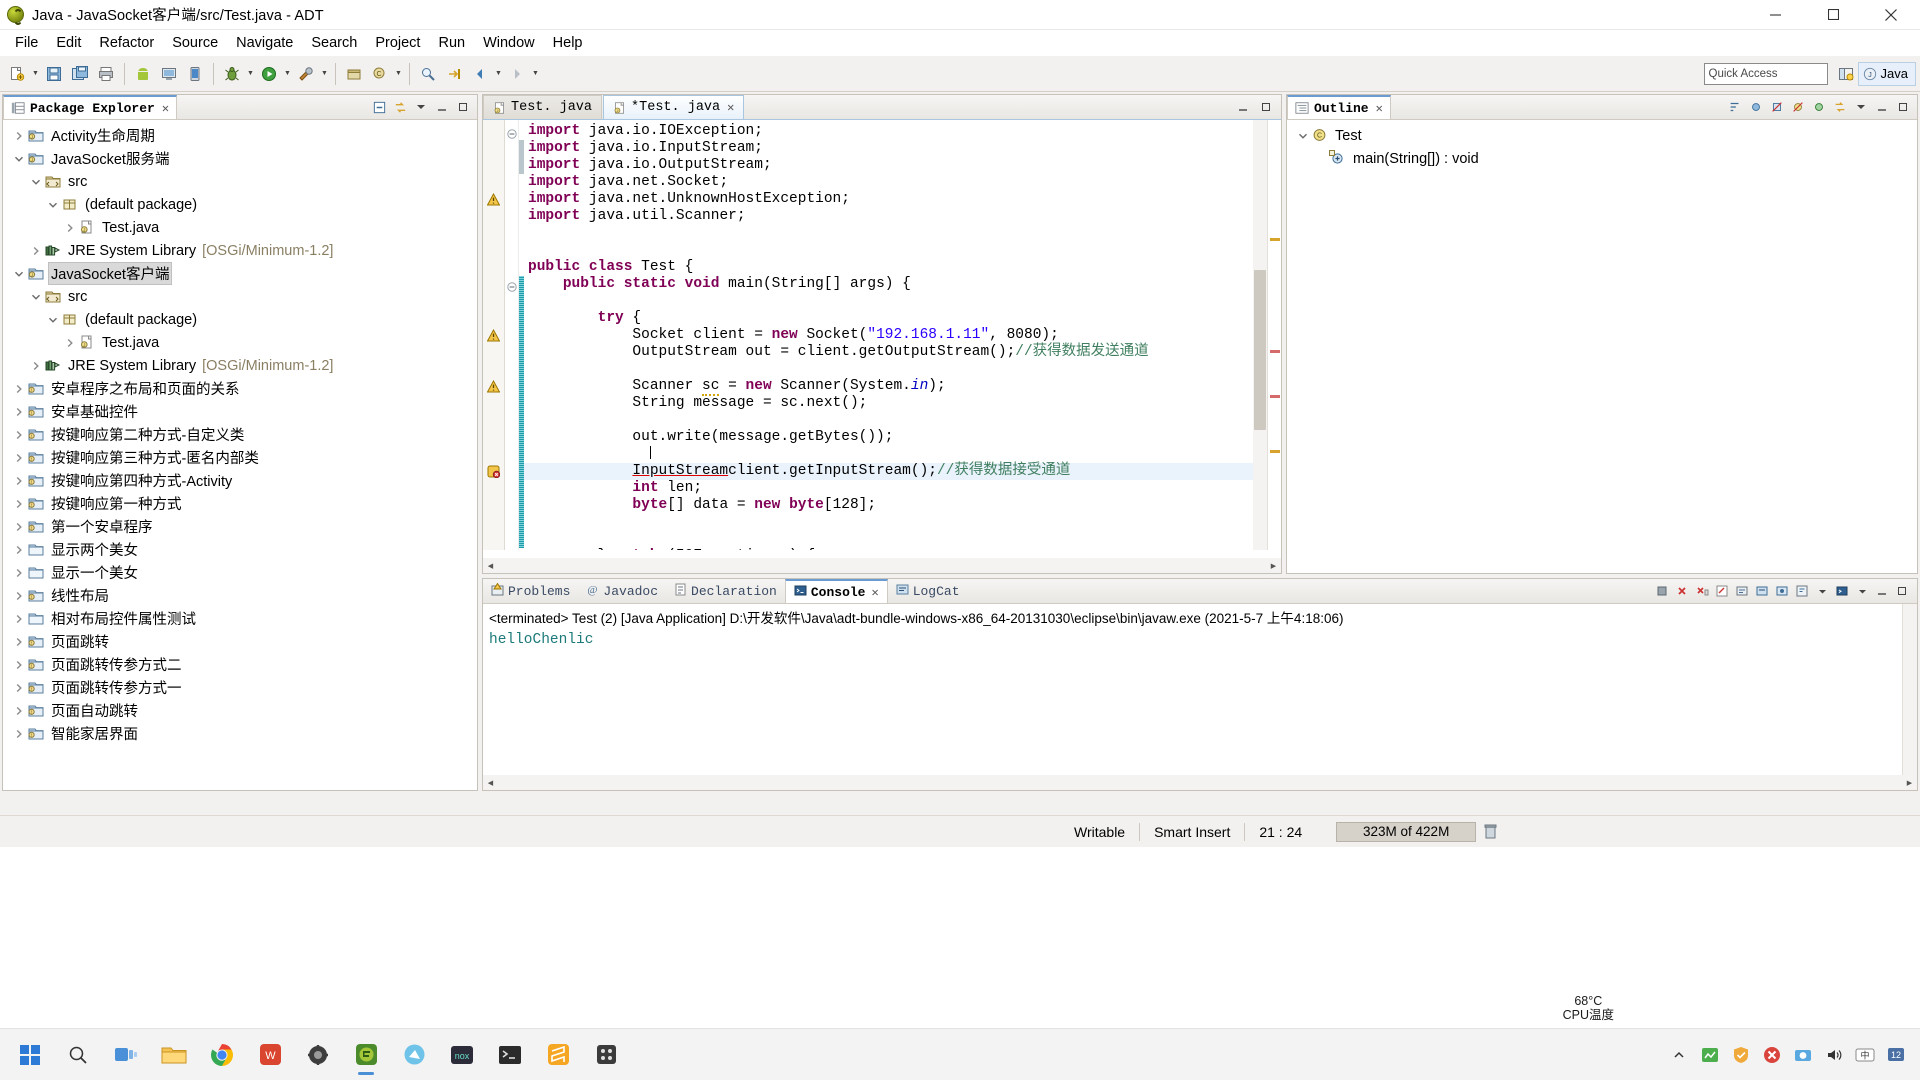 Image resolution: width=1920 pixels, height=1080 pixels. I want to click on outline-tree: C Test main(String[]) : void, so click(1602, 145).